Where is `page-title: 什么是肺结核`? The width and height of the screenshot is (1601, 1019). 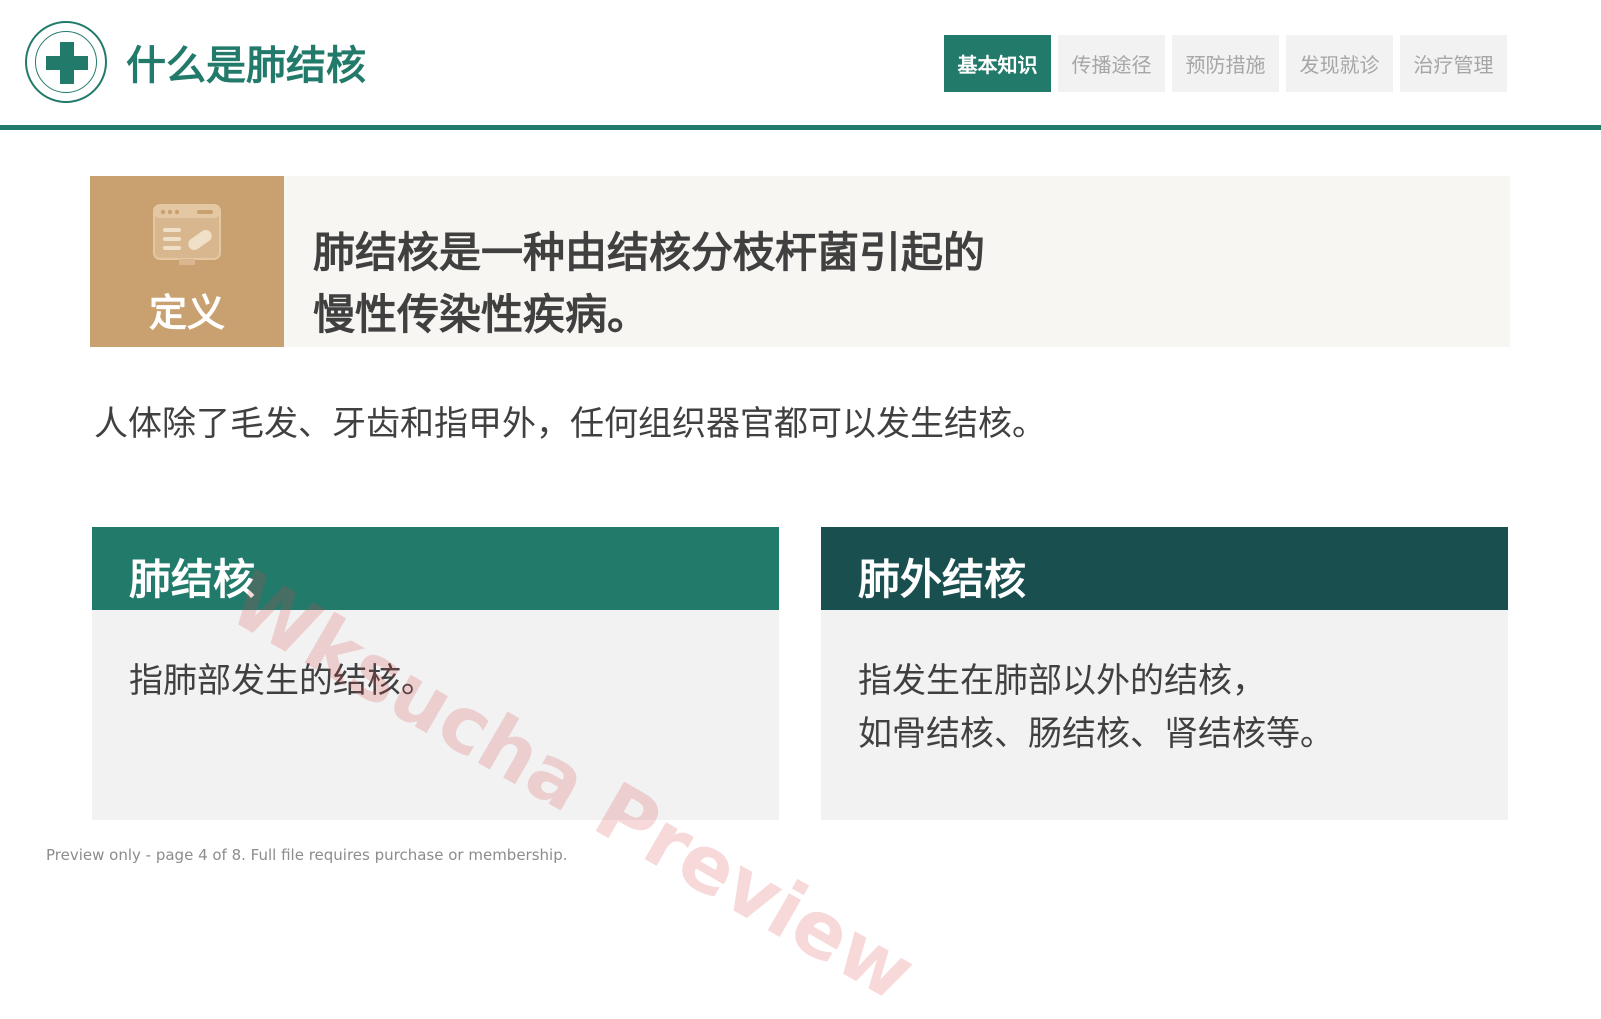 page-title: 什么是肺结核 is located at coordinates (246, 66).